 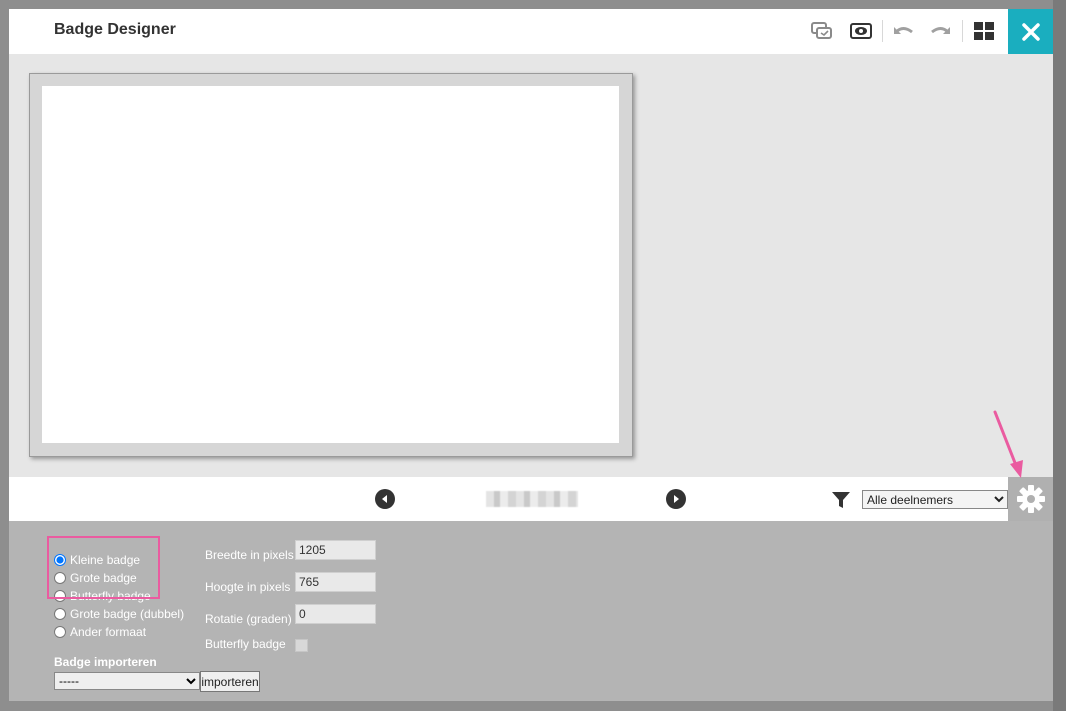 What do you see at coordinates (531, 31) in the screenshot?
I see `modal-header: Badge Designer` at bounding box center [531, 31].